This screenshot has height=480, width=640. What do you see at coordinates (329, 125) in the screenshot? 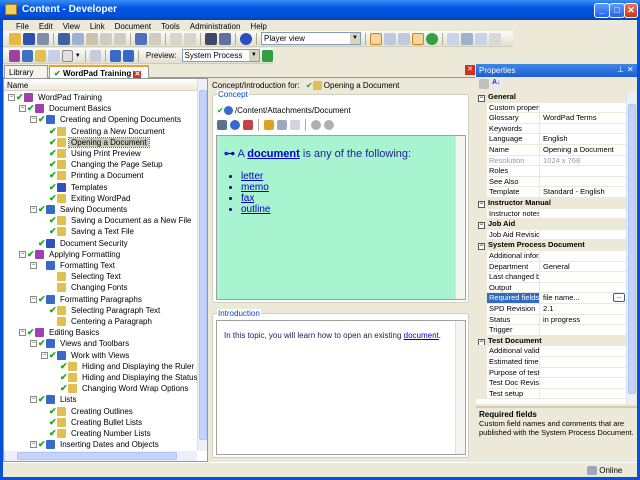
I see `stop-icon` at bounding box center [329, 125].